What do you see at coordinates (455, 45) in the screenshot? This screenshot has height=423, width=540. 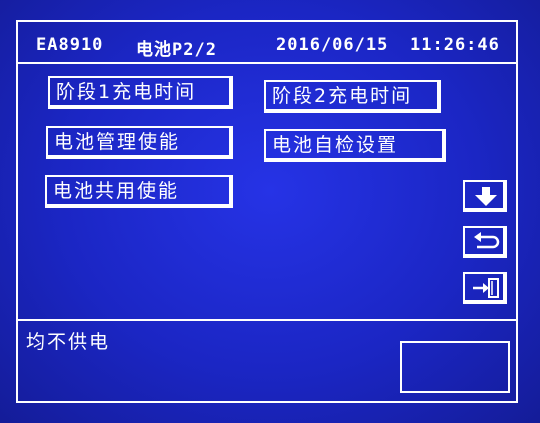 I see `time-display: 11:26:46` at bounding box center [455, 45].